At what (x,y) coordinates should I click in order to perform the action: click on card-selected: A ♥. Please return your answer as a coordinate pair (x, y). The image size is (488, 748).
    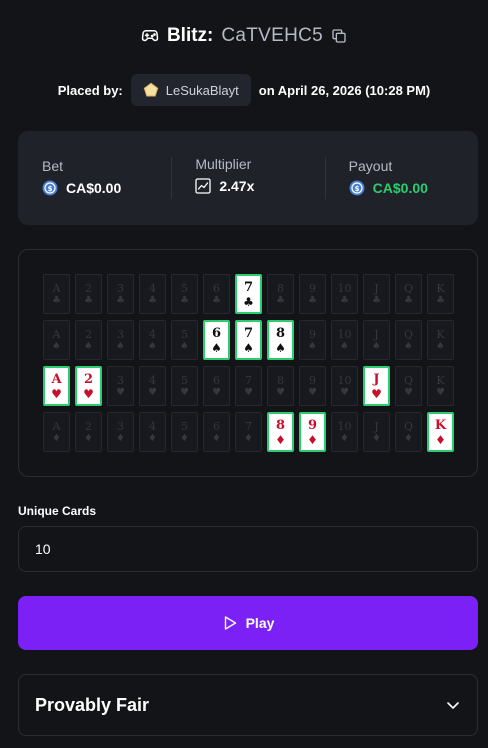
    Looking at the image, I should click on (56, 386).